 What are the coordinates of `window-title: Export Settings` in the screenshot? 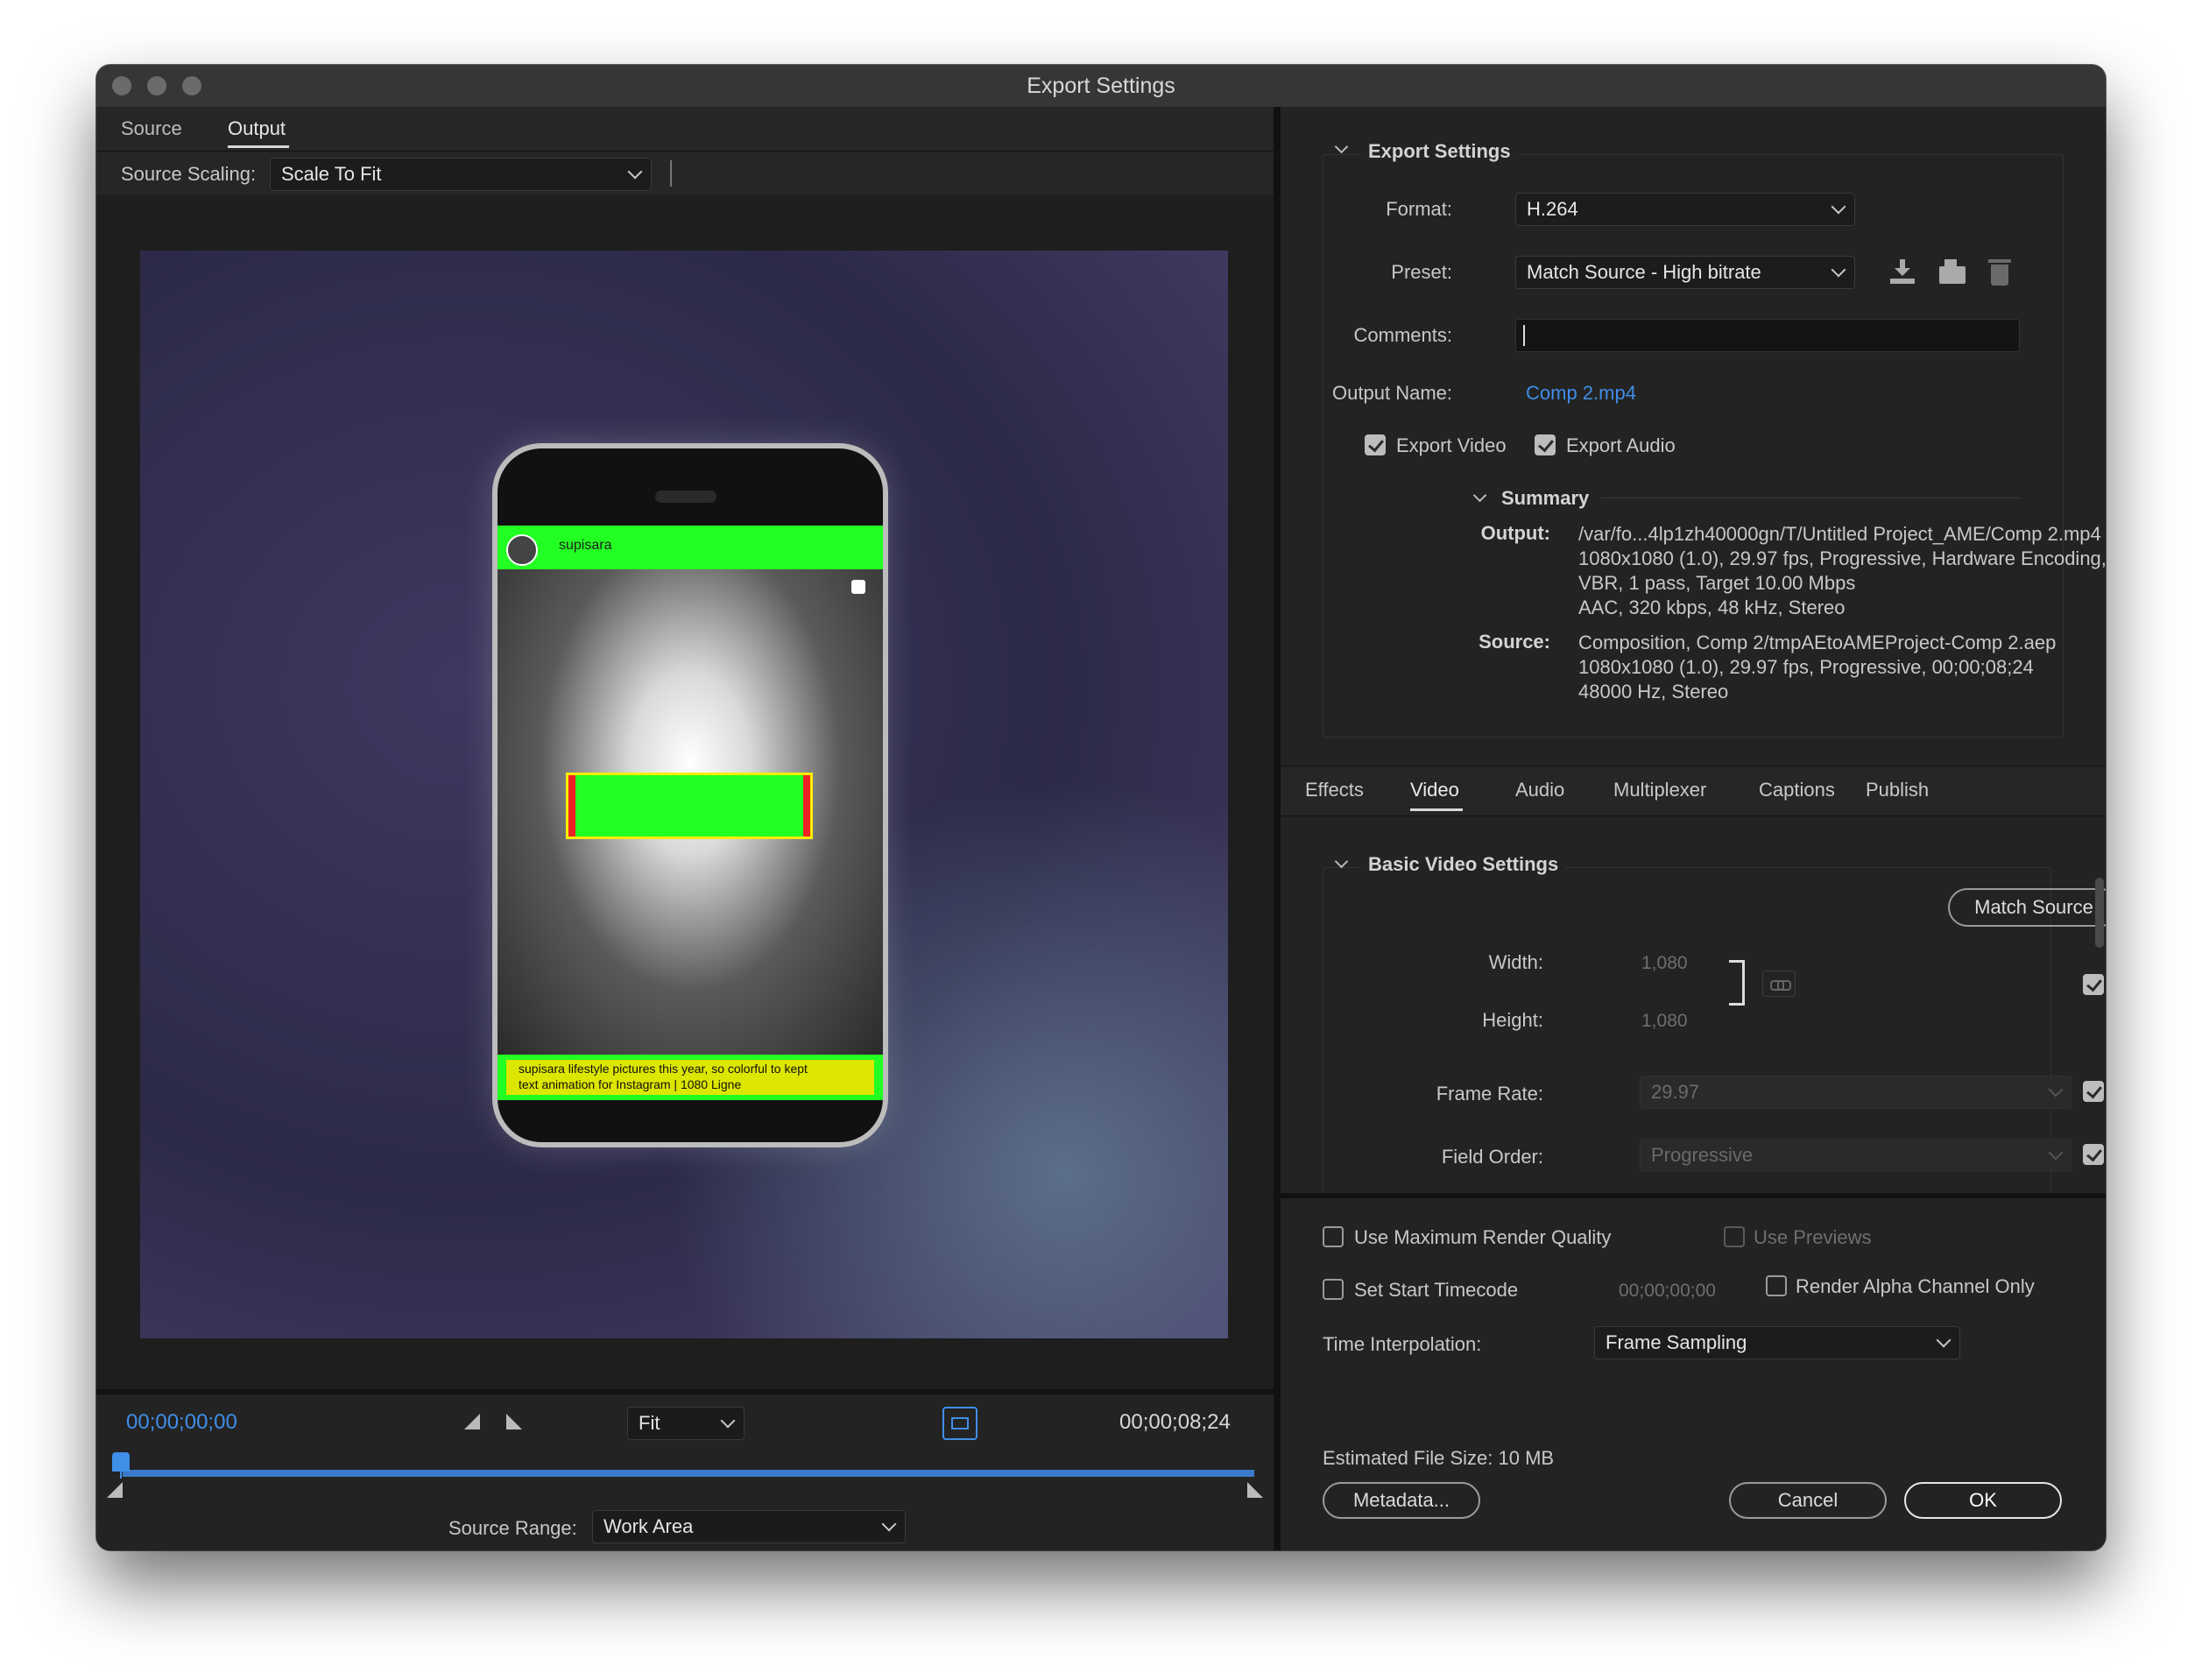 It's located at (1101, 86).